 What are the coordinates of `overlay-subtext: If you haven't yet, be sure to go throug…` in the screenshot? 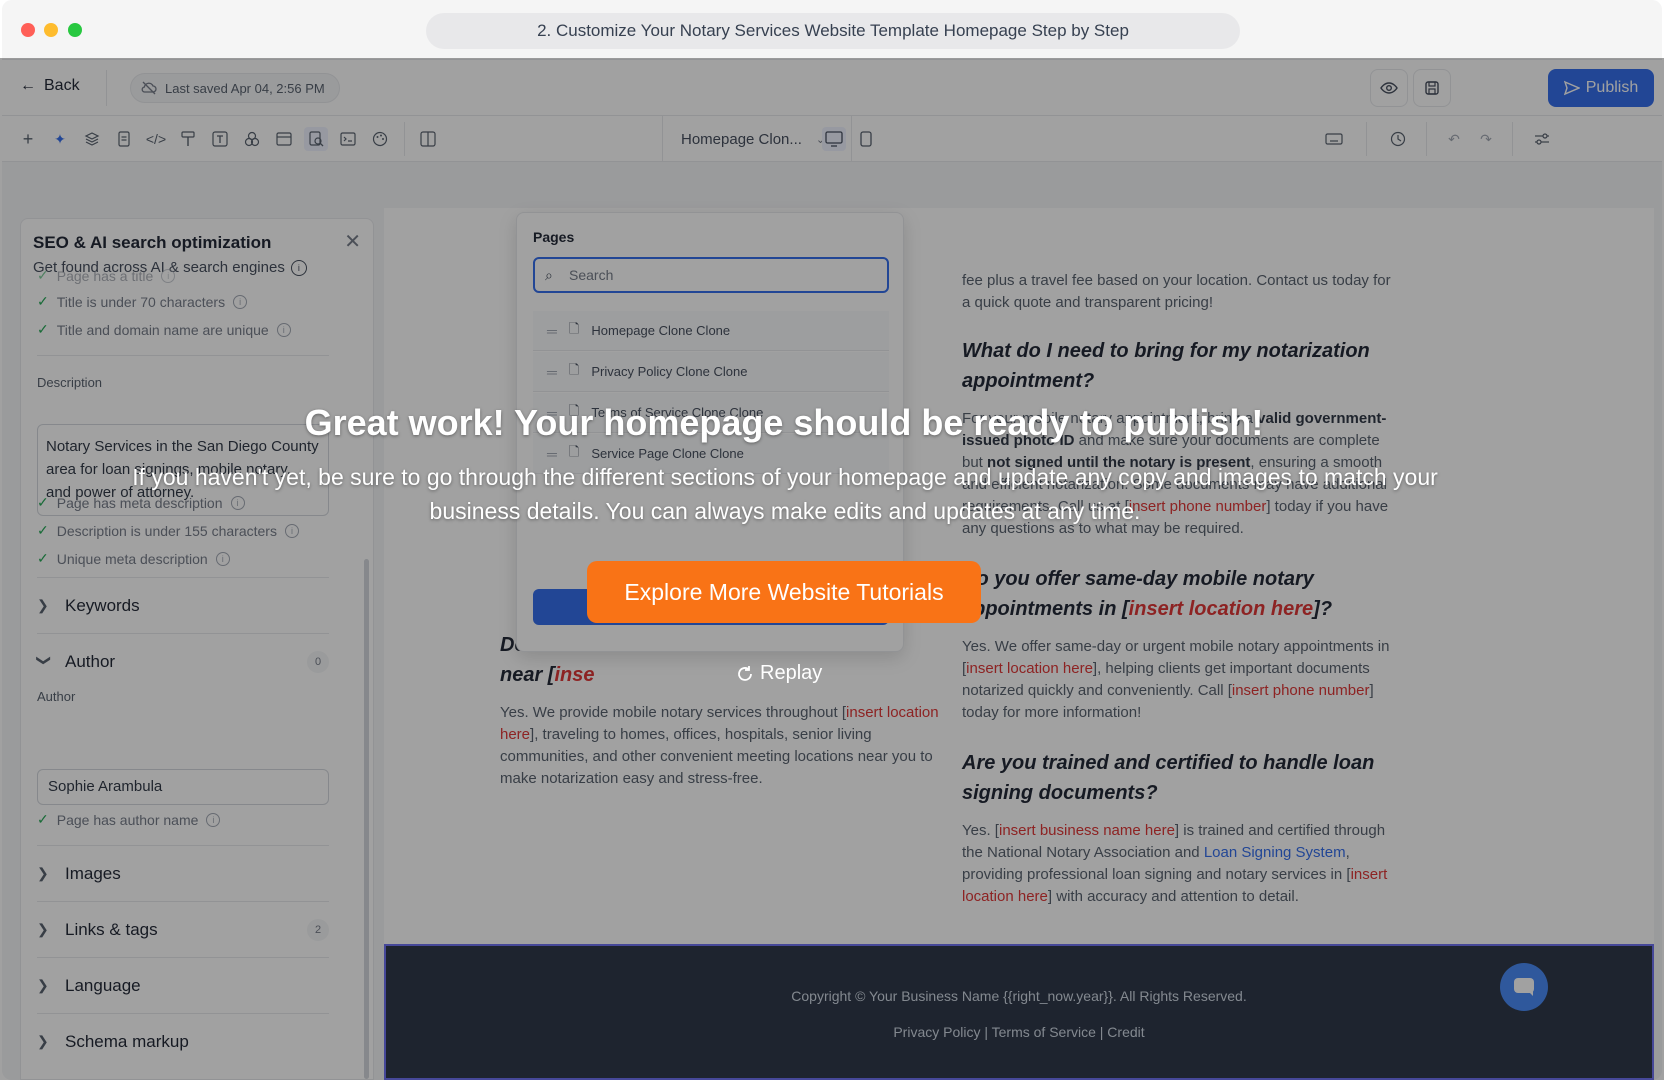 It's located at (785, 494).